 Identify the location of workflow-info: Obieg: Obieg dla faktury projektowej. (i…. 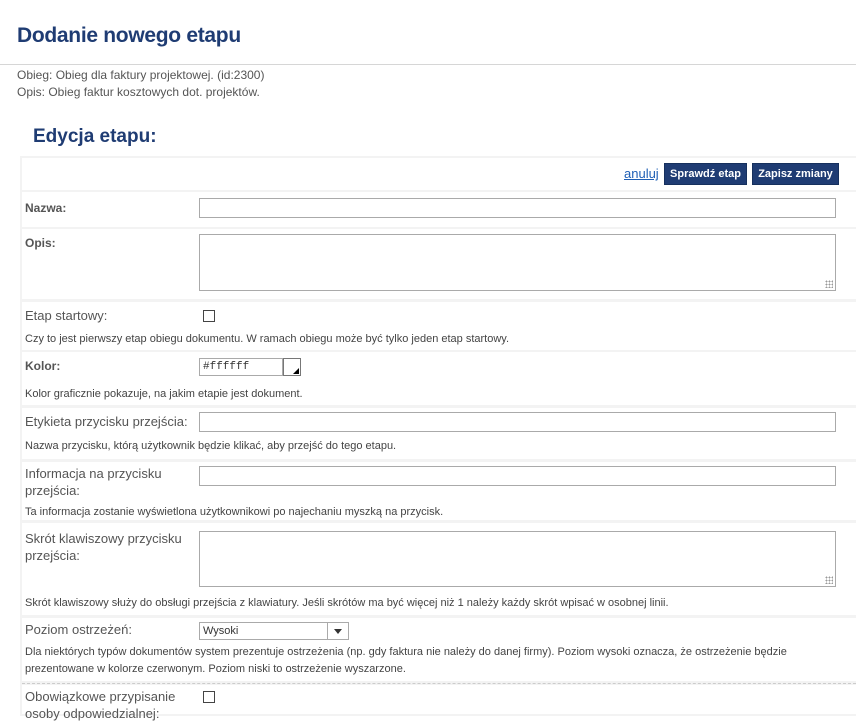
(141, 75).